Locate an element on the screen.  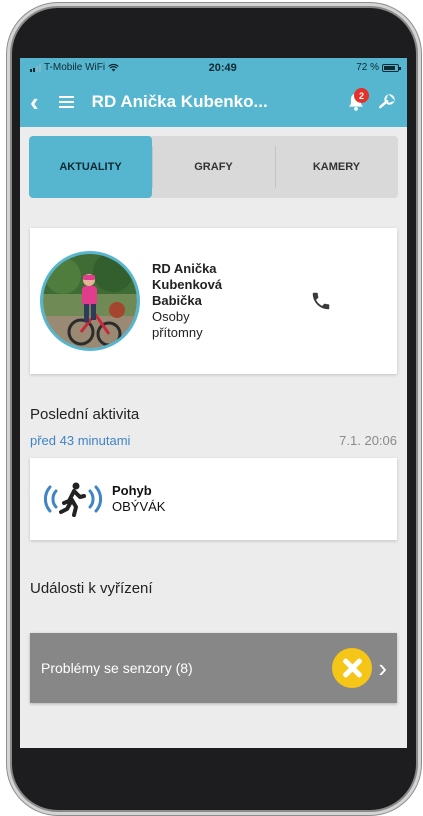
person-status-line-2: přítomny is located at coordinates (177, 332).